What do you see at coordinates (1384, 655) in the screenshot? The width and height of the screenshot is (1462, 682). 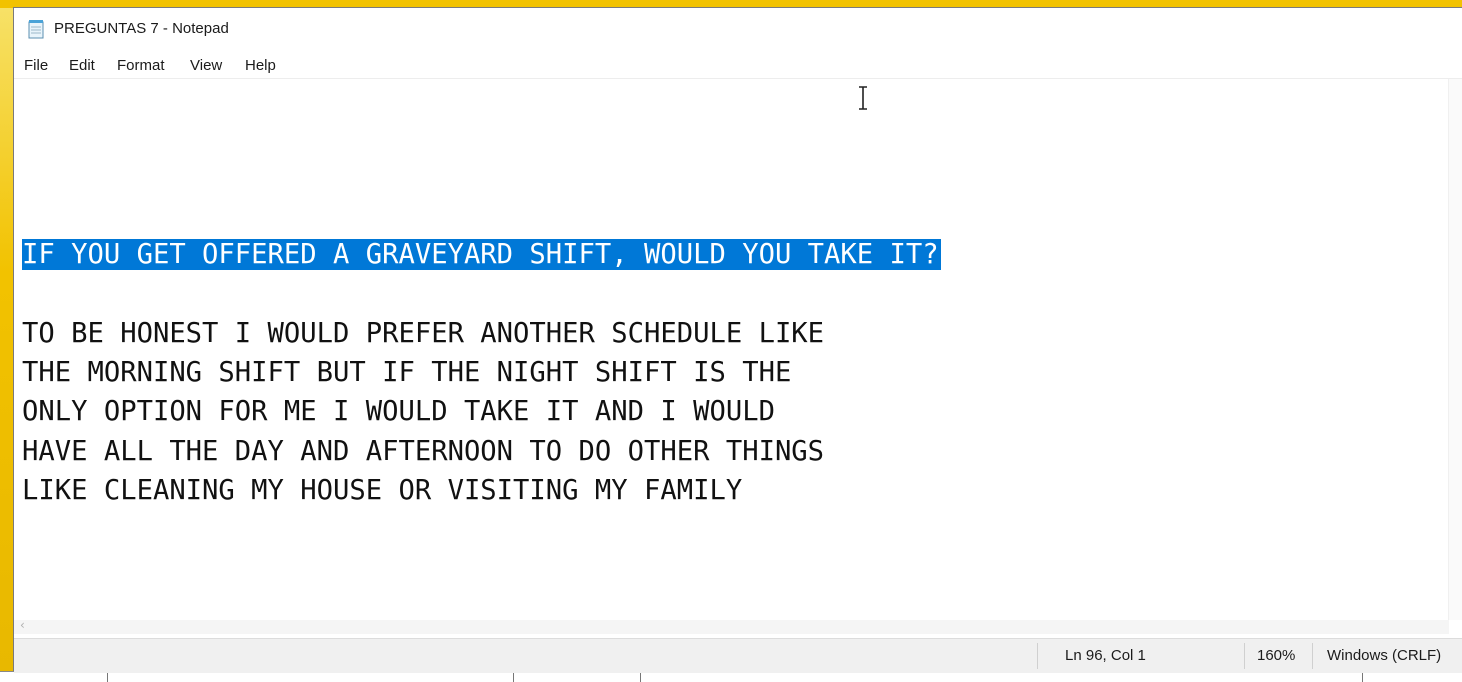 I see `status-line-endings: Windows (CRLF)` at bounding box center [1384, 655].